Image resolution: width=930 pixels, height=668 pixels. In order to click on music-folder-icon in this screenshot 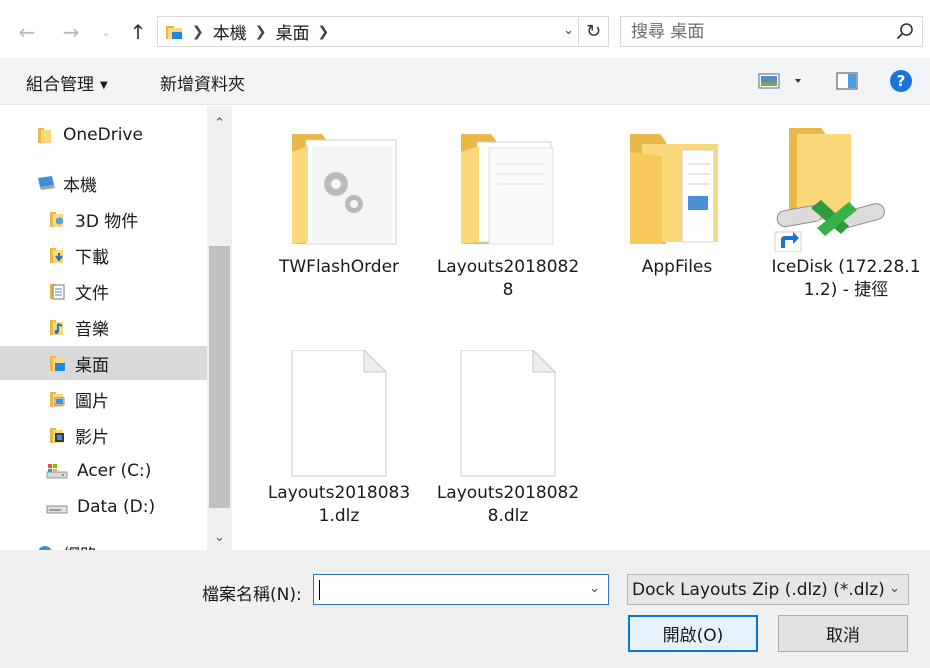, I will do `click(57, 327)`.